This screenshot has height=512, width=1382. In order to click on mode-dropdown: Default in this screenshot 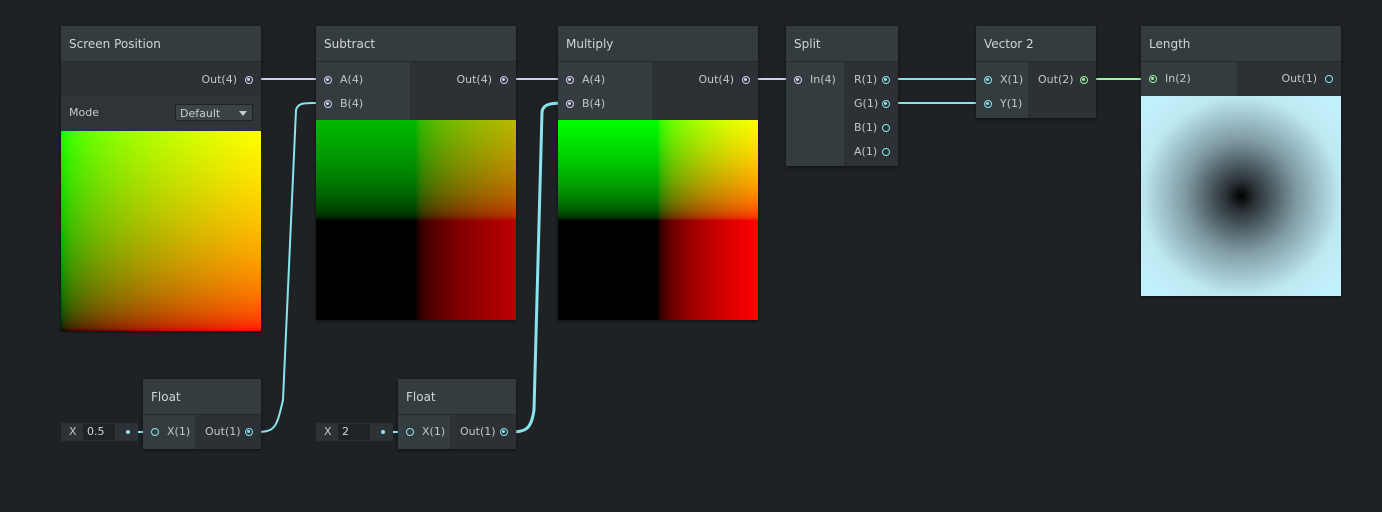, I will do `click(214, 112)`.